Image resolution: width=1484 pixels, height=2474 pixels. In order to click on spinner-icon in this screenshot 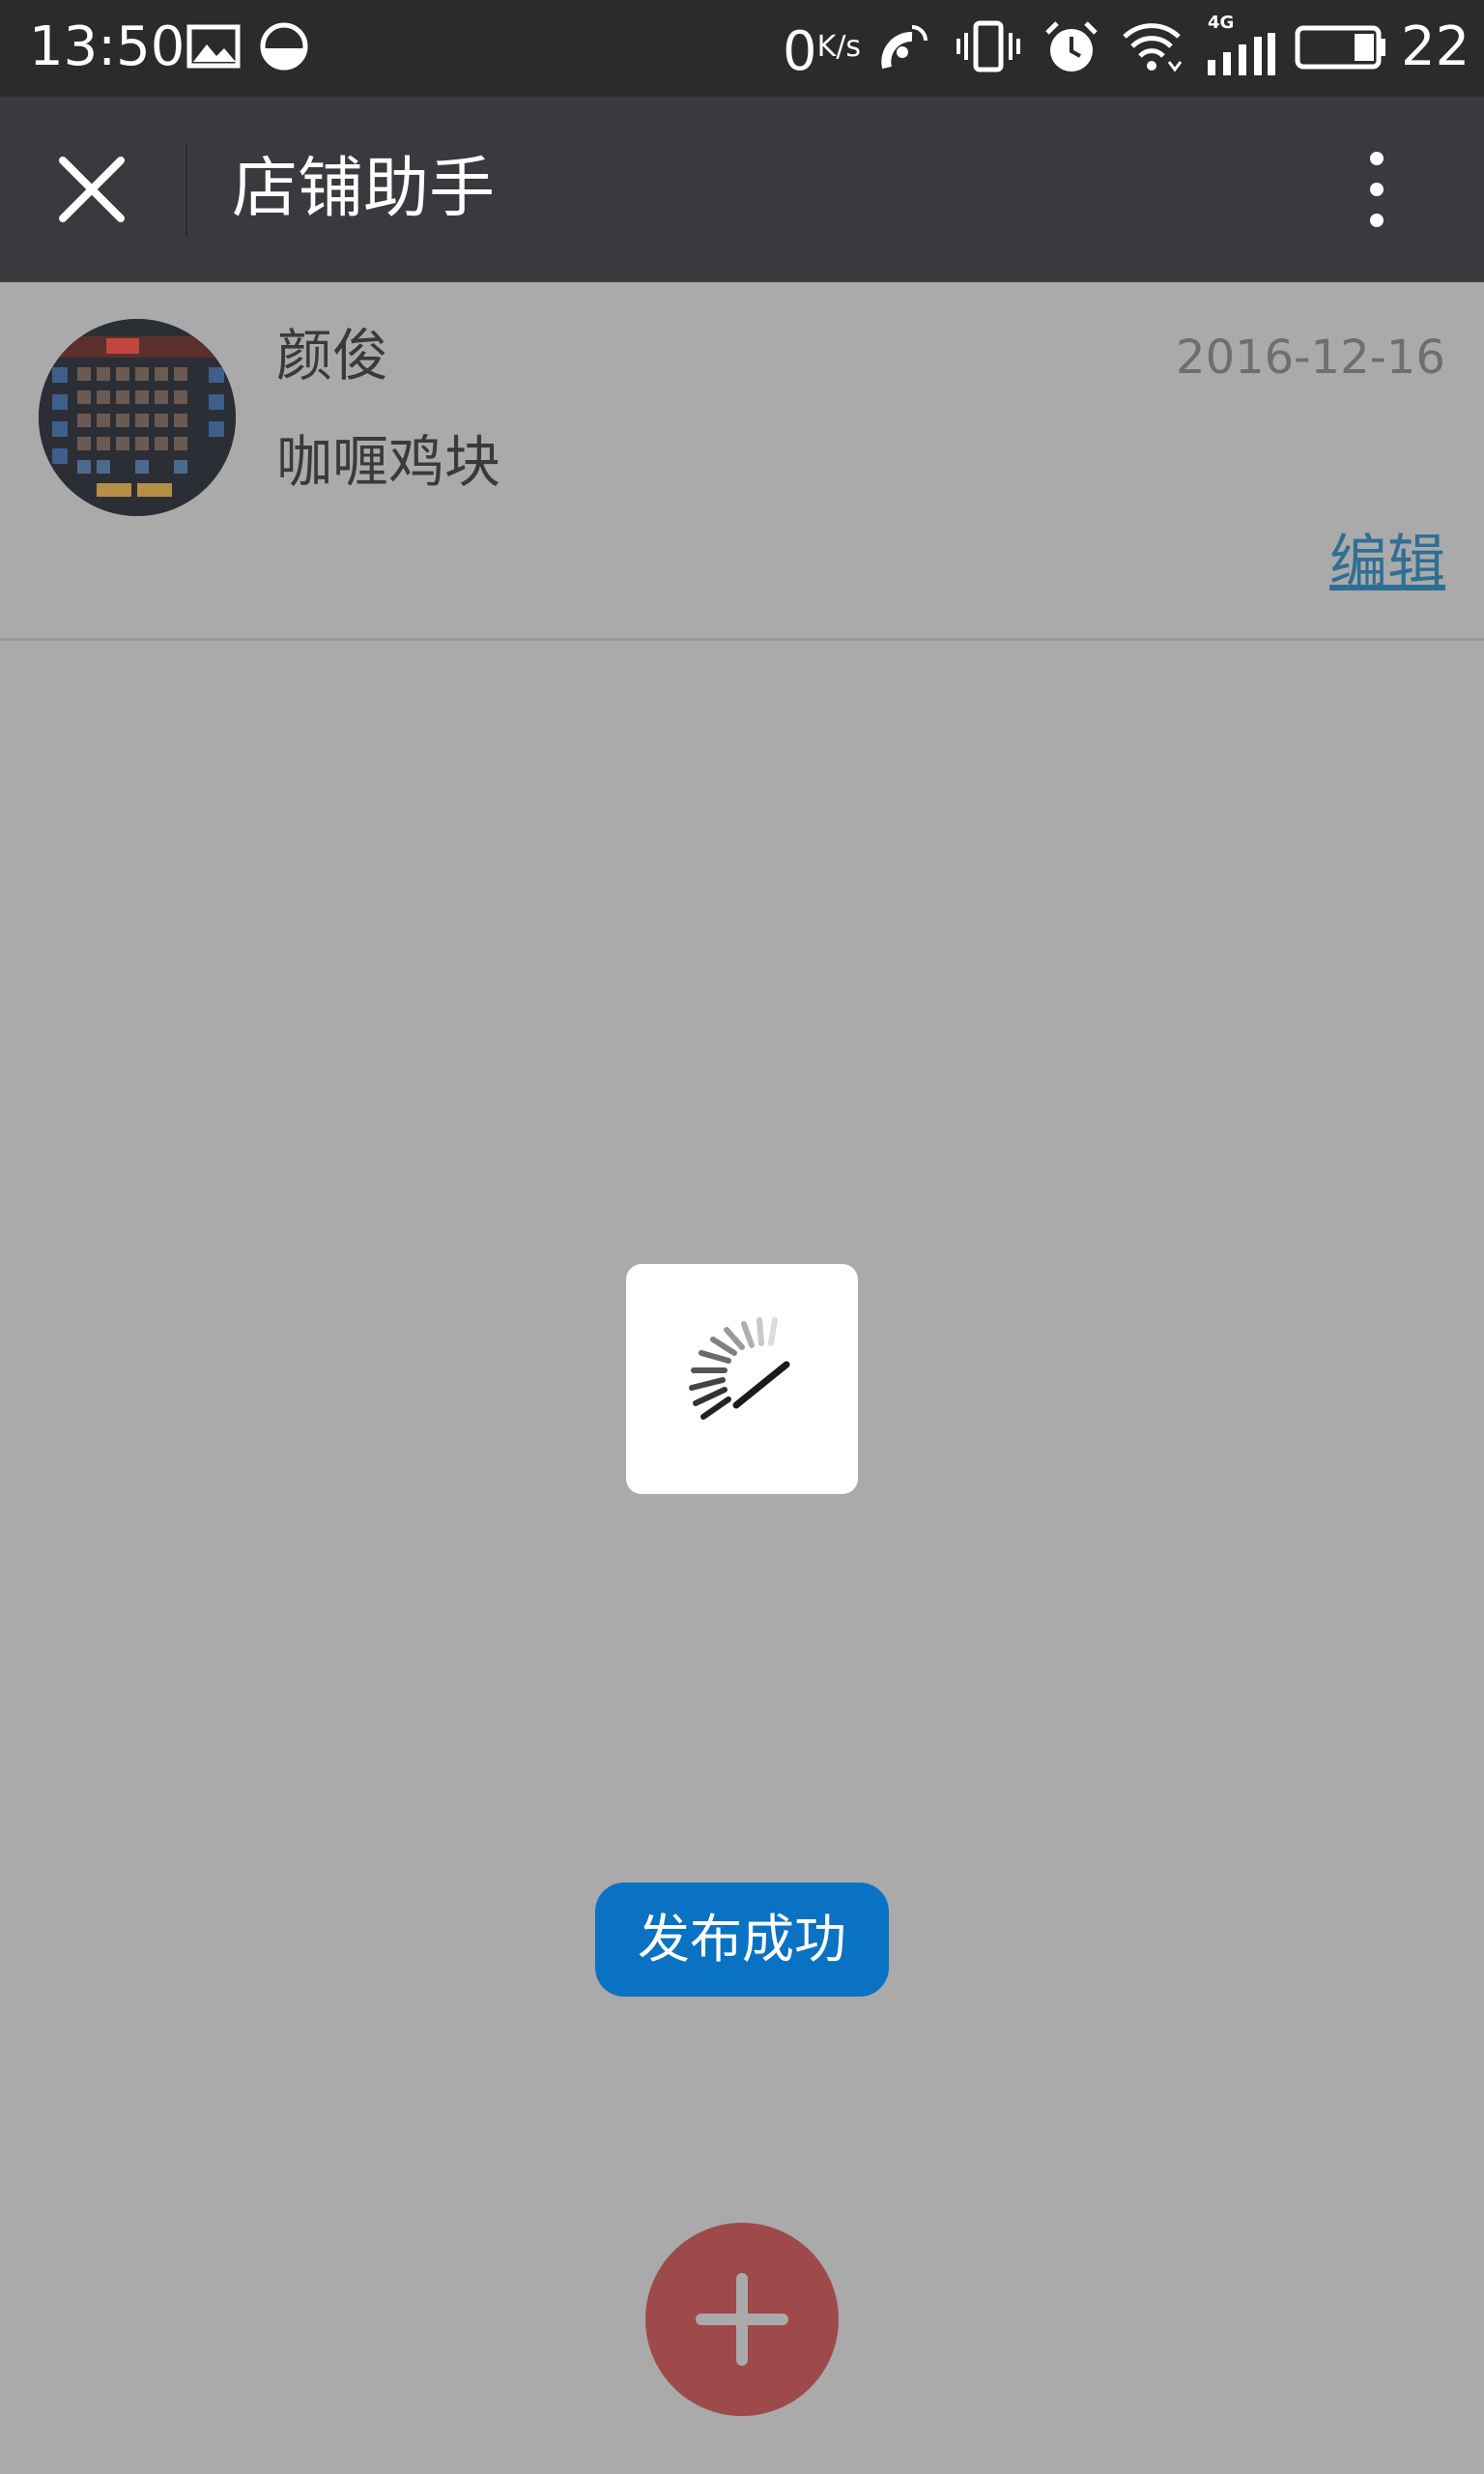, I will do `click(740, 1369)`.